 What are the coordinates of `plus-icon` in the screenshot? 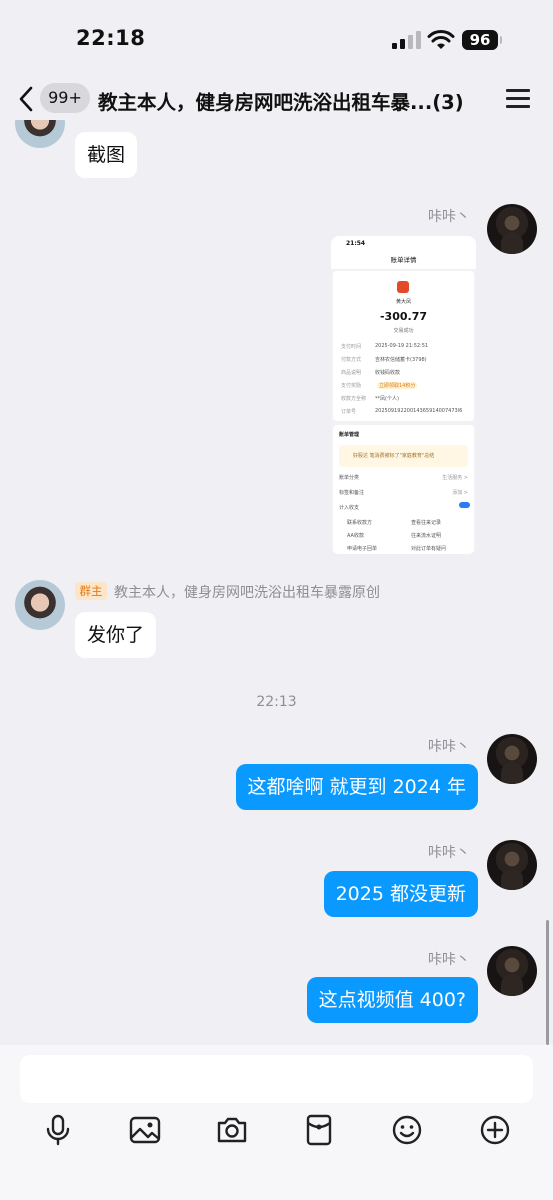 It's located at (495, 1130).